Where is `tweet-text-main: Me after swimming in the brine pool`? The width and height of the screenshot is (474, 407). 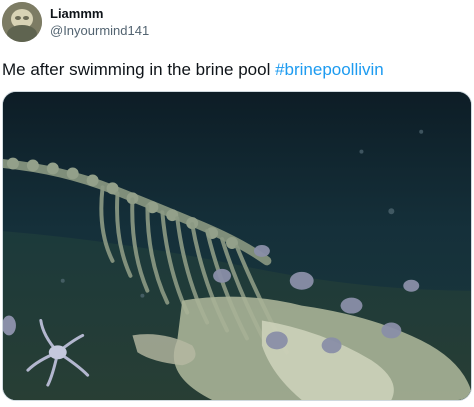 tweet-text-main: Me after swimming in the brine pool is located at coordinates (139, 69).